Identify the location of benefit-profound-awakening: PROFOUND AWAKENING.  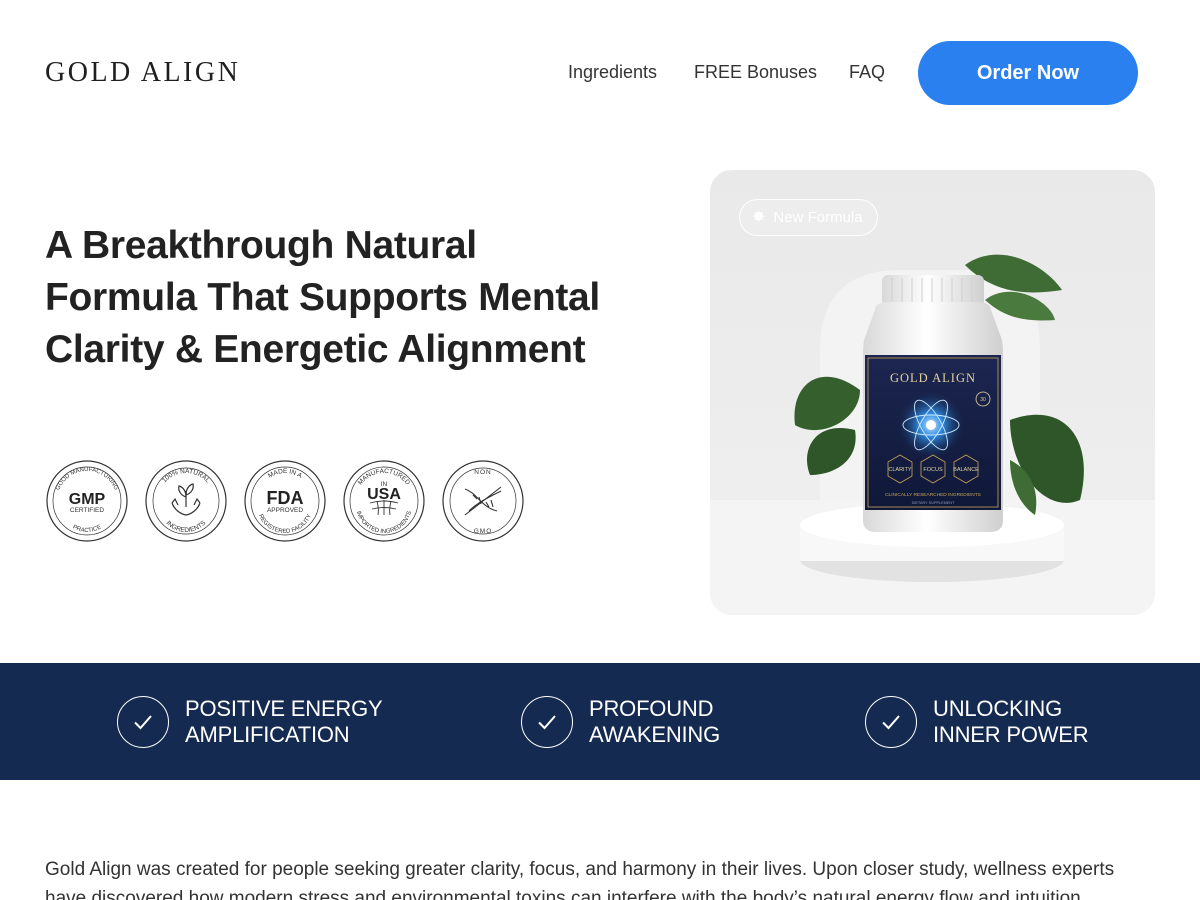
(620, 722).